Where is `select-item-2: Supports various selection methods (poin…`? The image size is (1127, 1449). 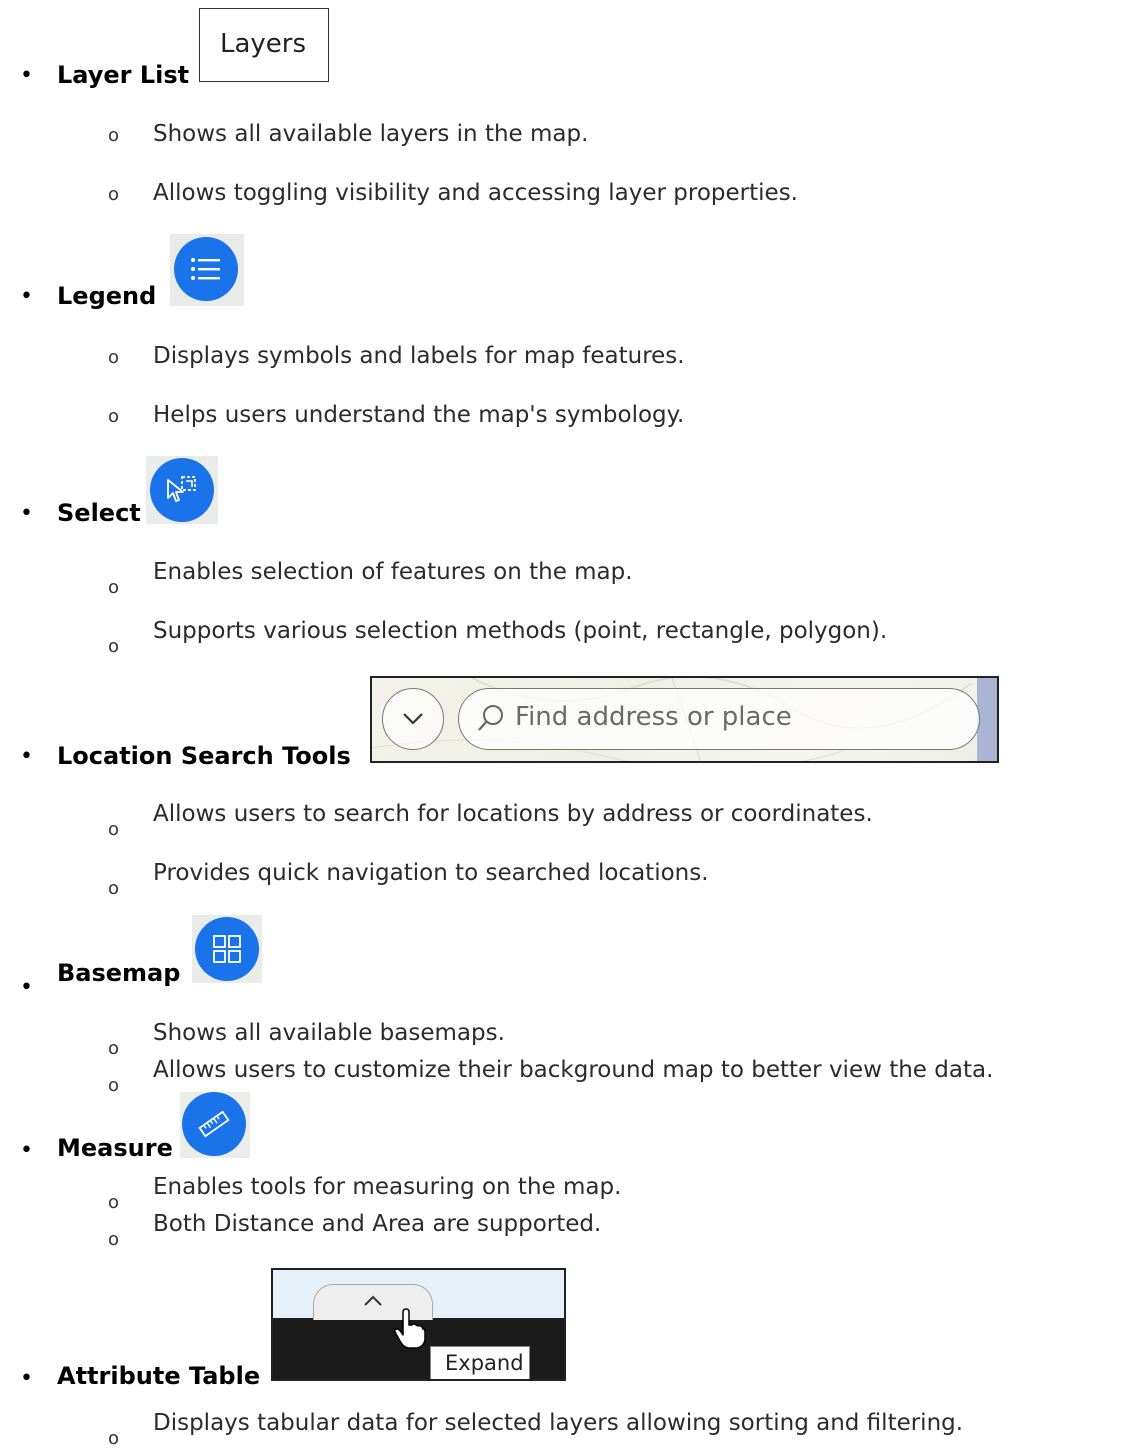 select-item-2: Supports various selection methods (poin… is located at coordinates (520, 631).